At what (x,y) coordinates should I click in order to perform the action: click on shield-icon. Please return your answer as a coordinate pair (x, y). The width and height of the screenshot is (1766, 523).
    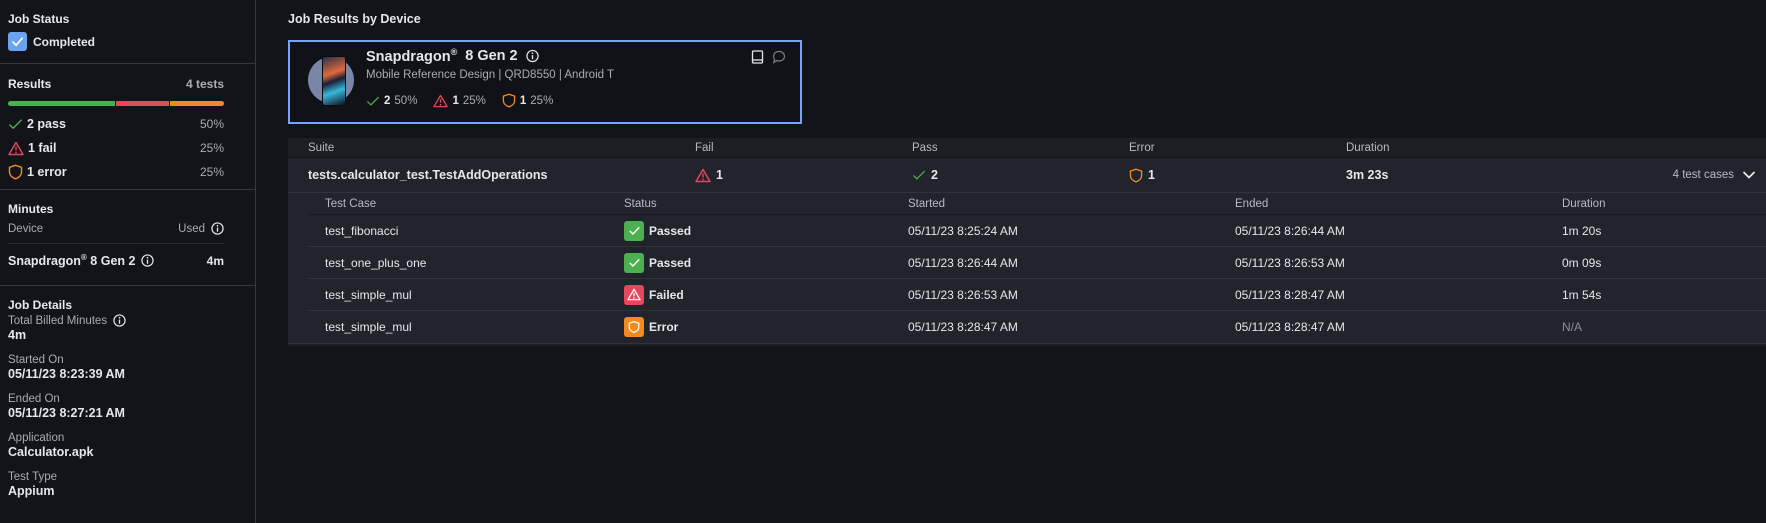
    Looking at the image, I should click on (15, 172).